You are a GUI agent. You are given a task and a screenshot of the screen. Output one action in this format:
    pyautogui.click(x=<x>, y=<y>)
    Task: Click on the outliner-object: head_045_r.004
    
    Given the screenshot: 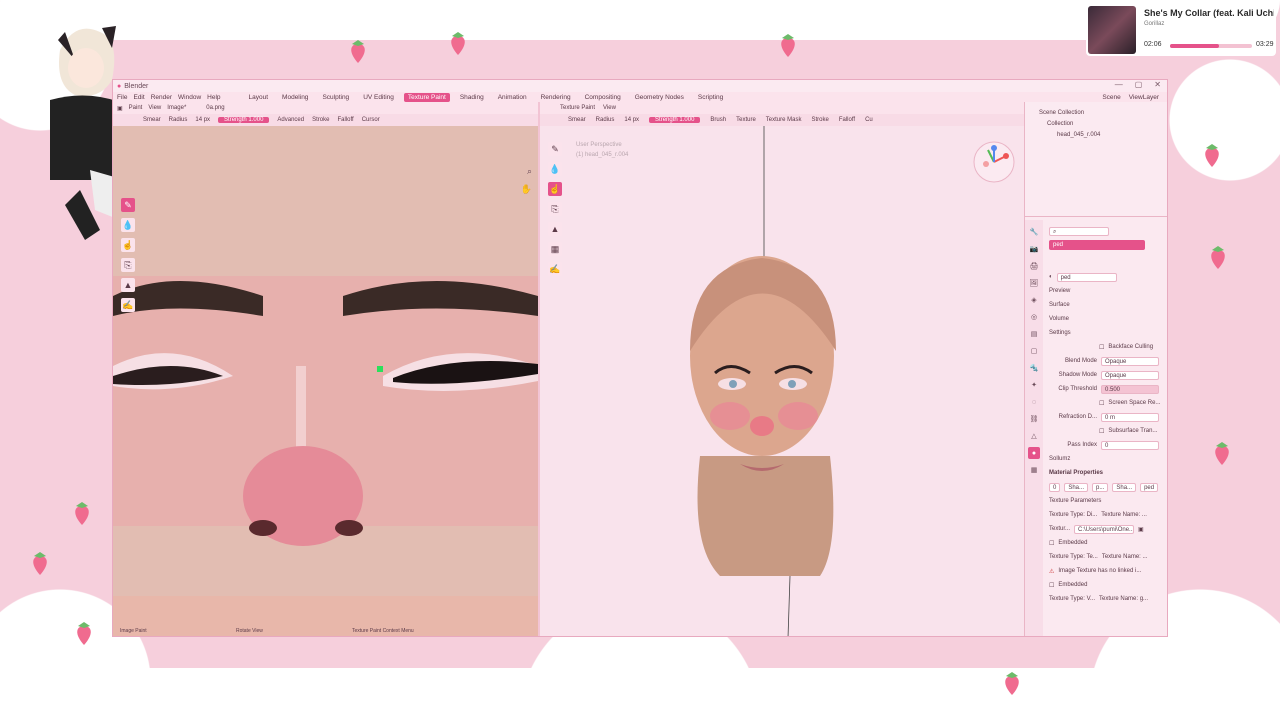 What is the action you would take?
    pyautogui.click(x=1103, y=135)
    